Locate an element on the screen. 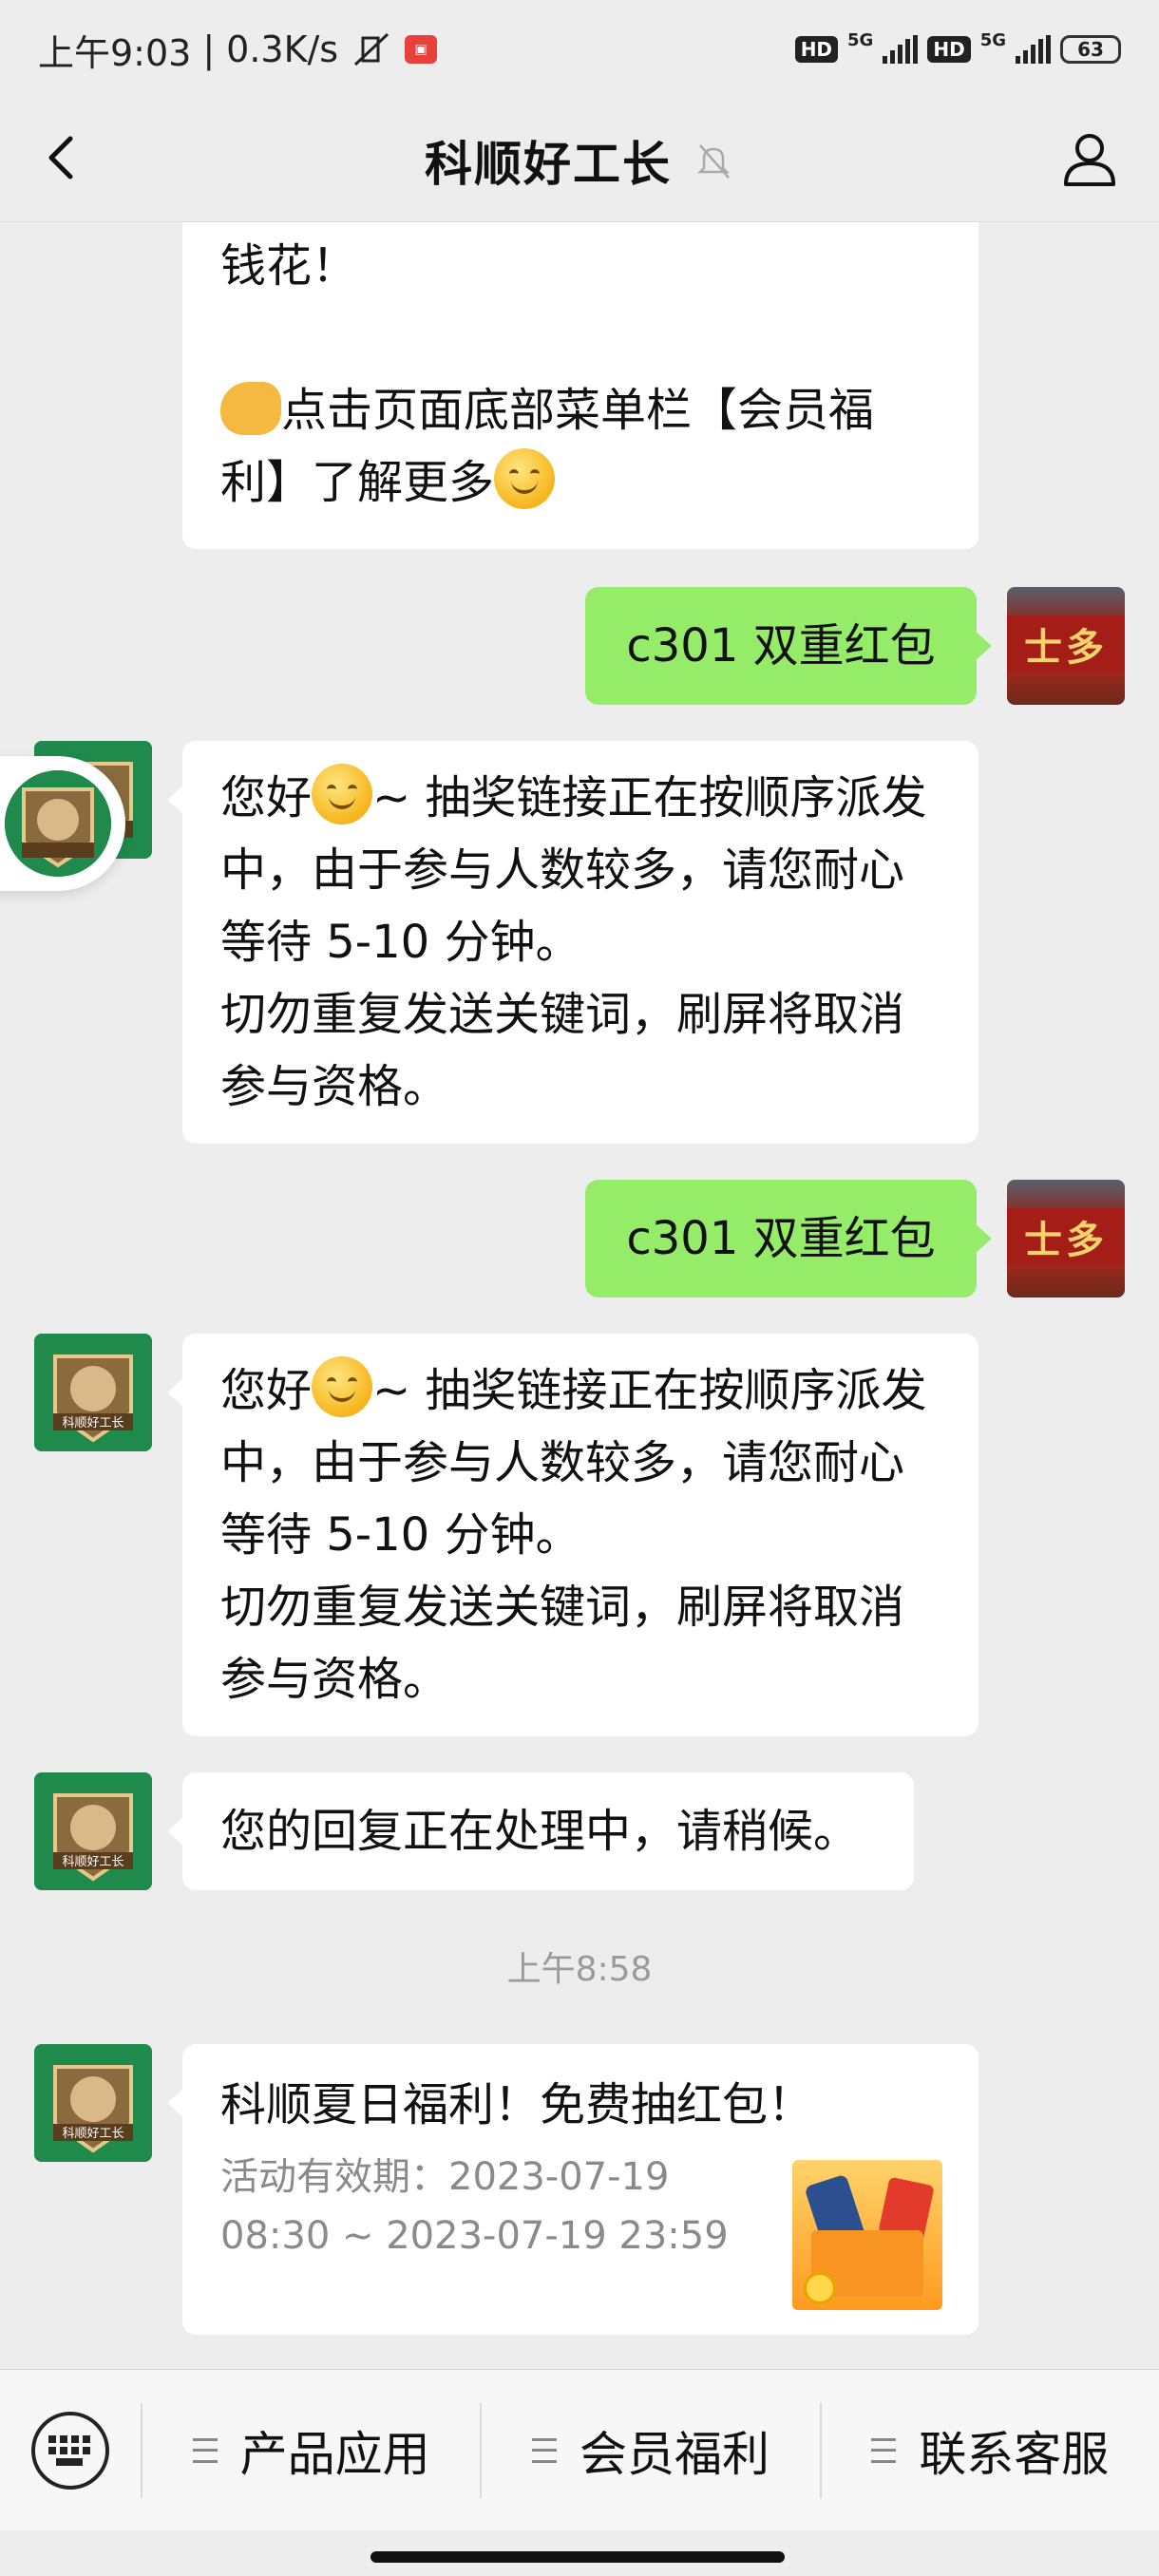 The width and height of the screenshot is (1159, 2576). menu-item-customer-service: 联系客服 is located at coordinates (990, 2450).